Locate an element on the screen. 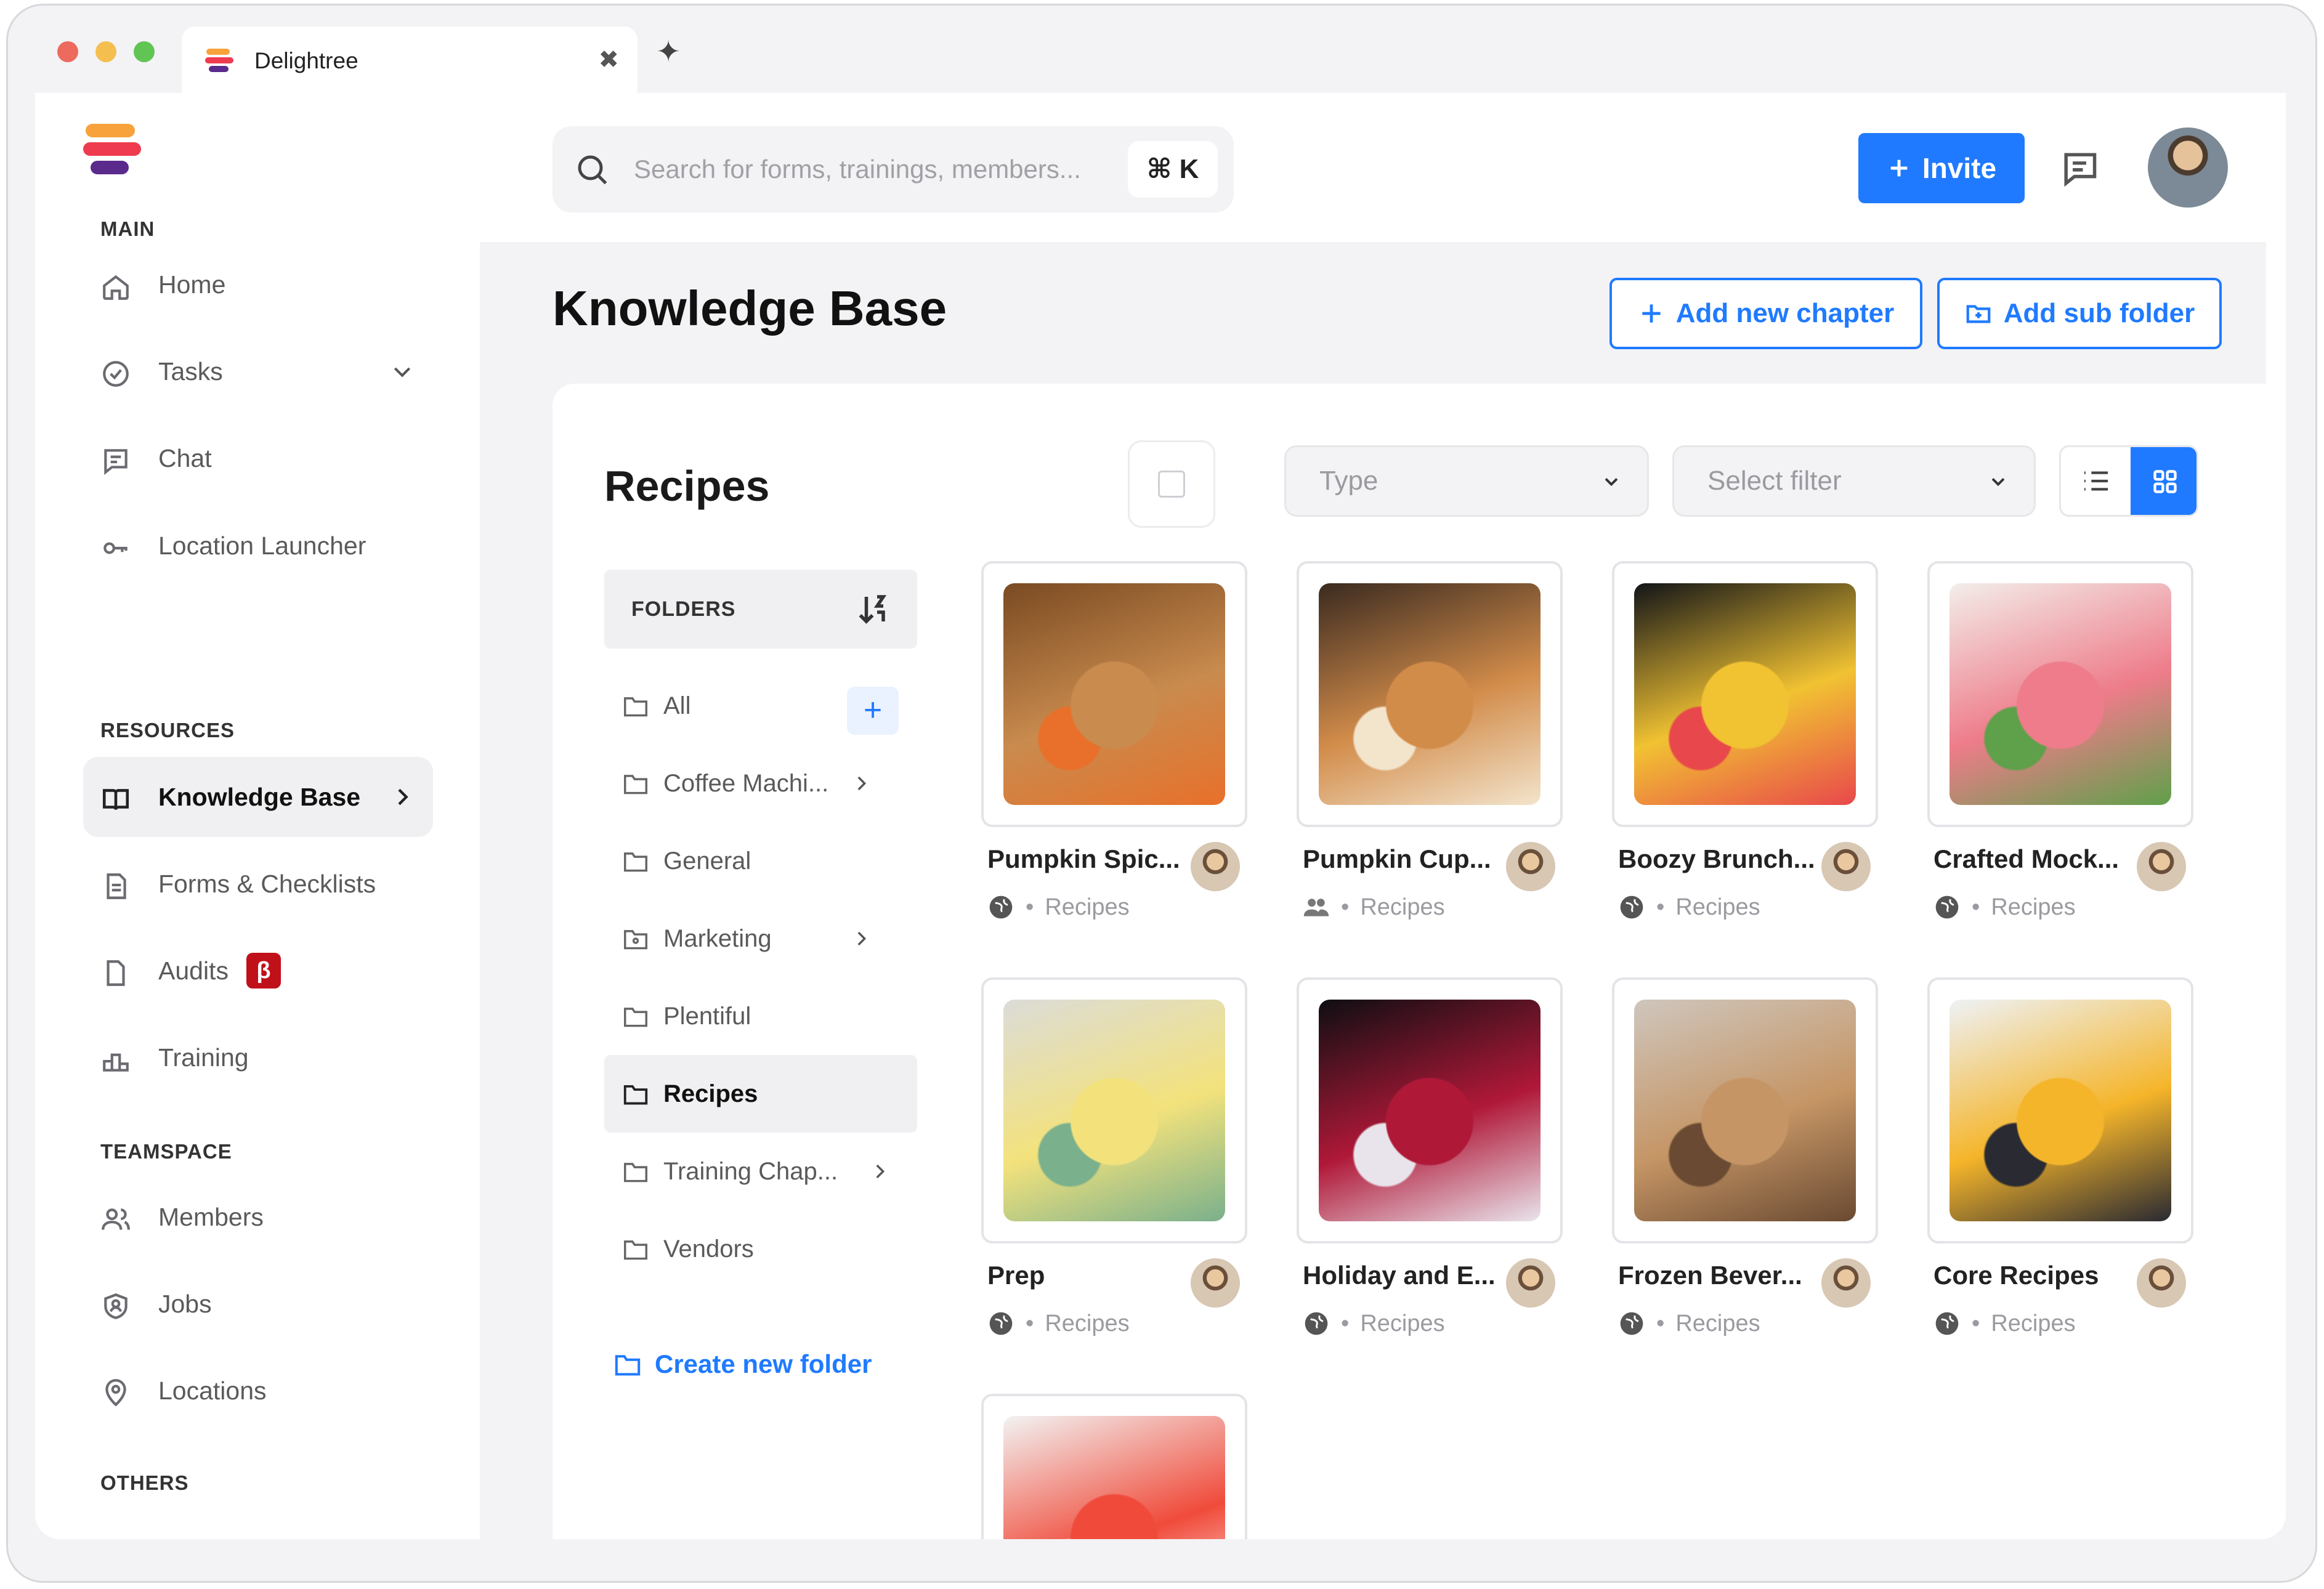 The image size is (2324, 1589). folder-item-vendors: Vendors is located at coordinates (760, 1249).